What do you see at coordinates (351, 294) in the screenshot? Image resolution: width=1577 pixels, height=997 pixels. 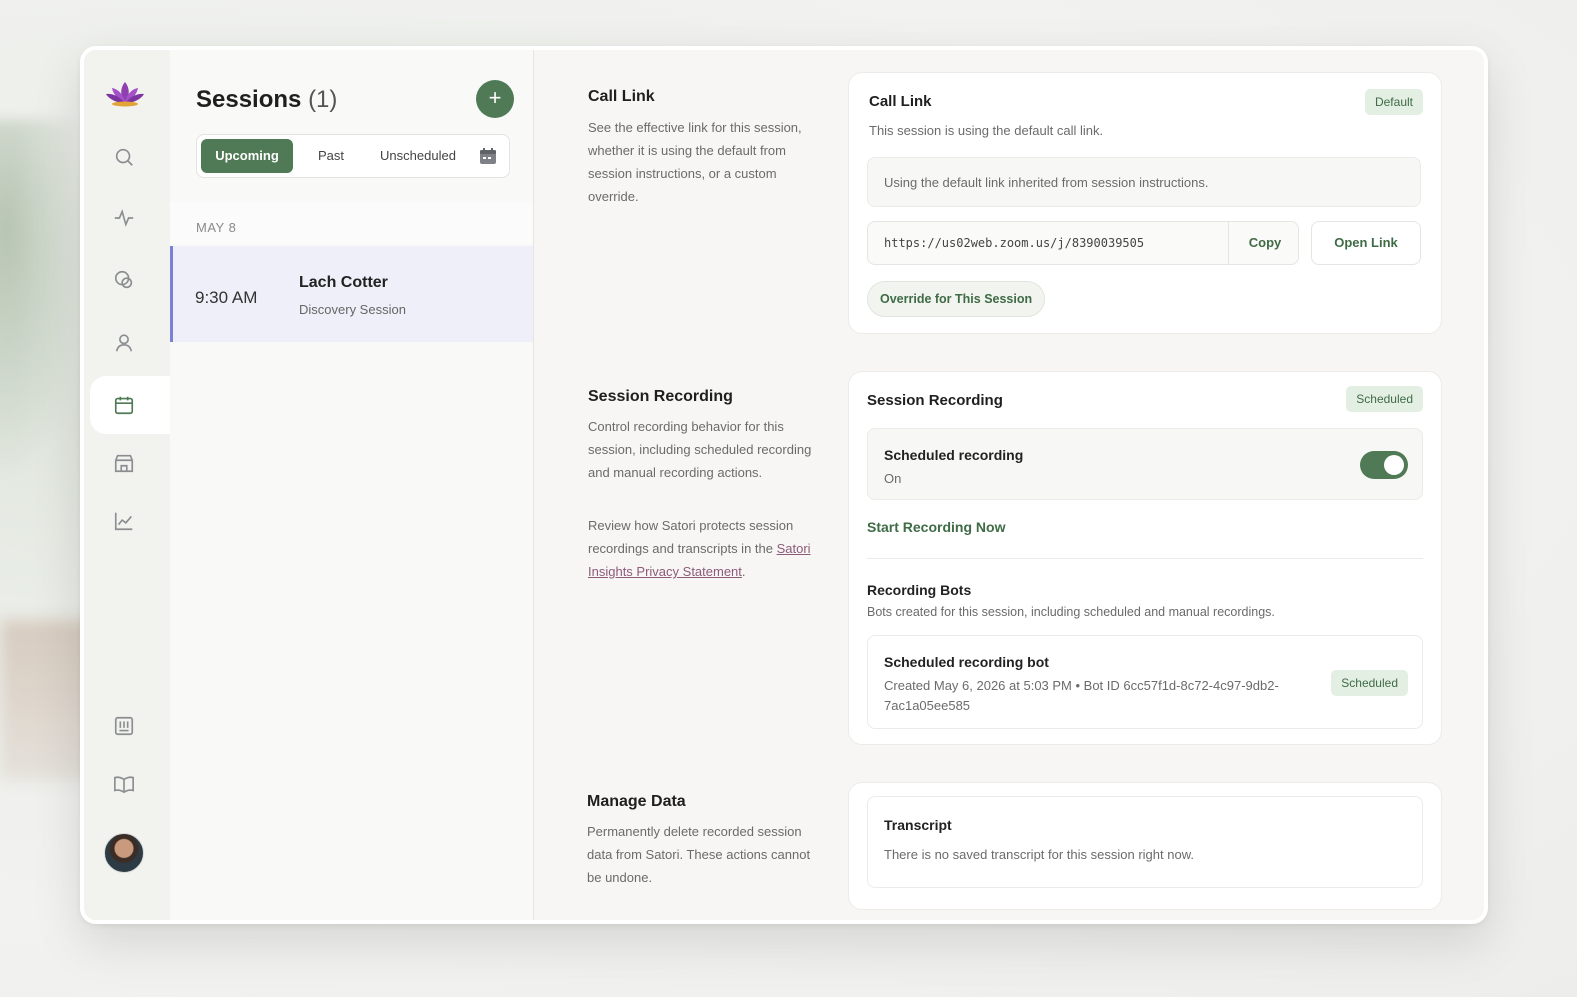 I see `session-item: 9:30 AM Lach Cotter Discovery Session` at bounding box center [351, 294].